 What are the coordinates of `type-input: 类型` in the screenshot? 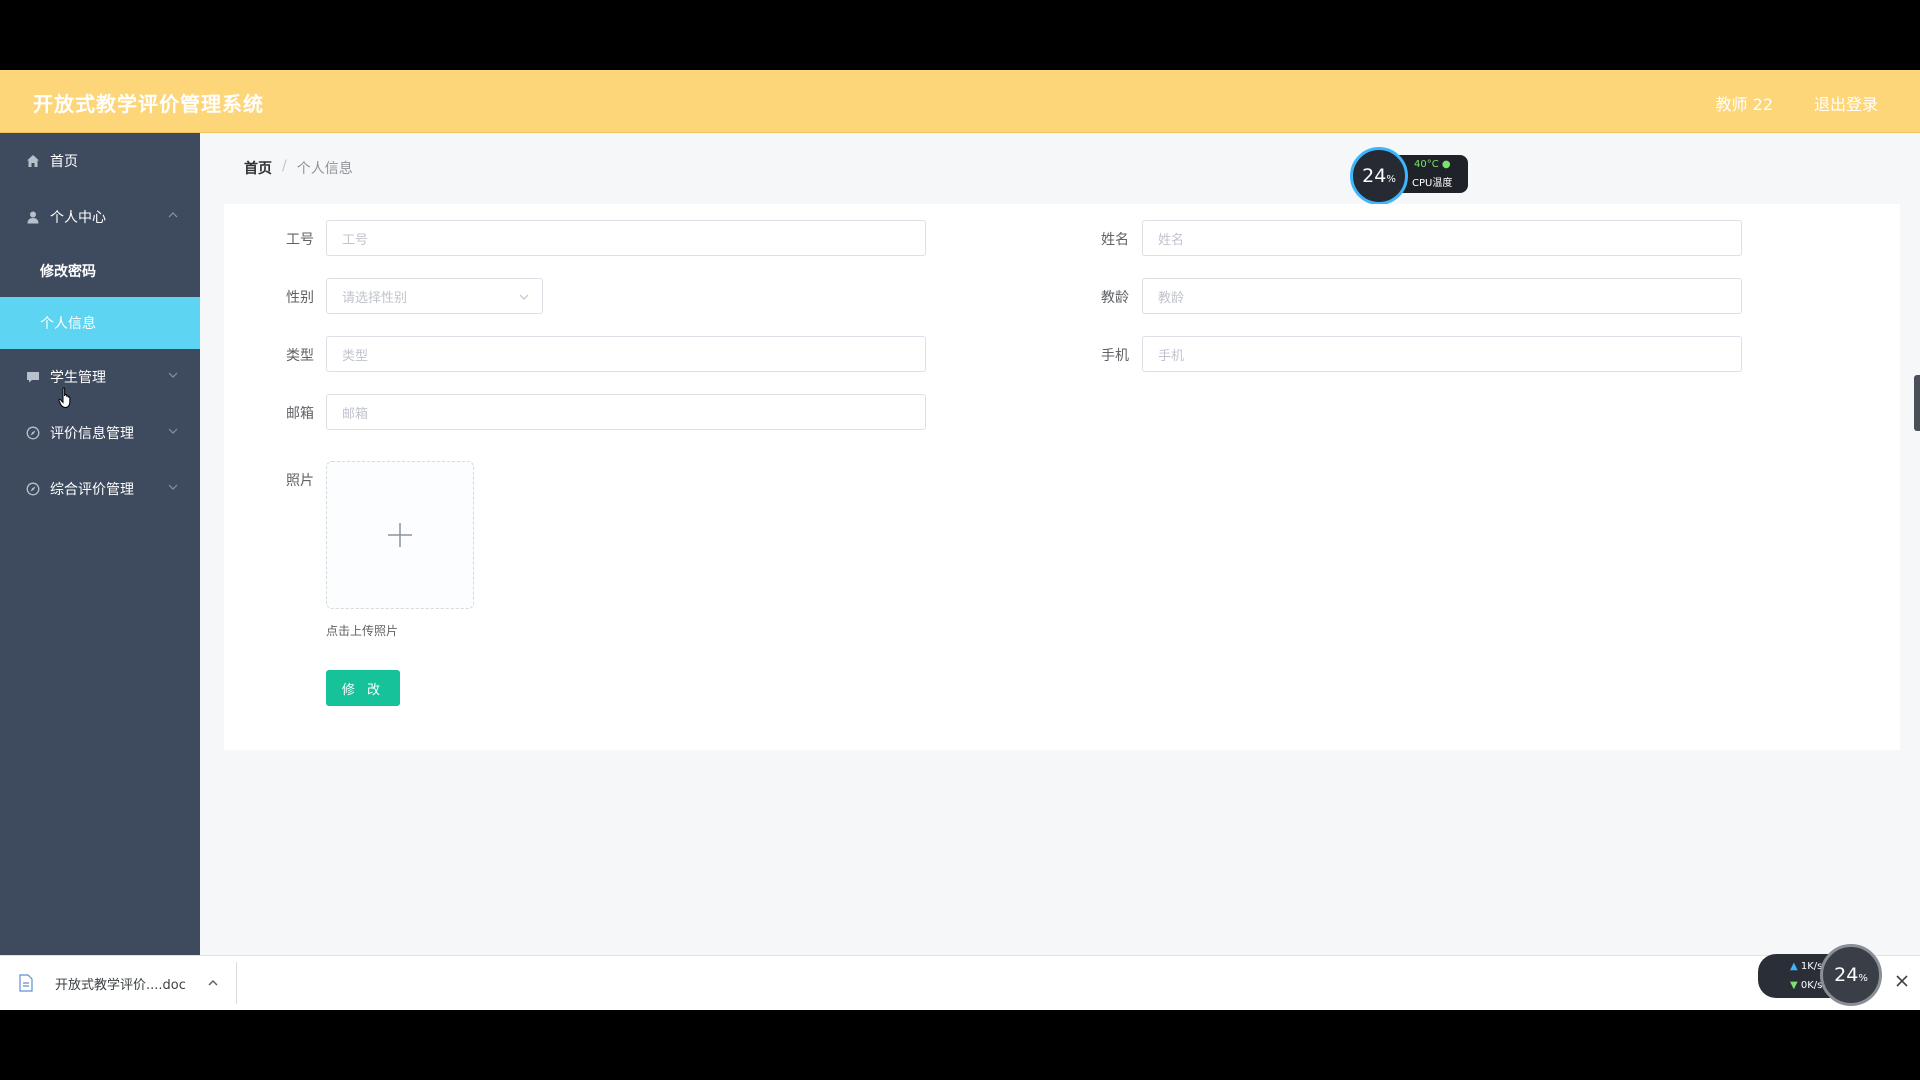 It's located at (626, 354).